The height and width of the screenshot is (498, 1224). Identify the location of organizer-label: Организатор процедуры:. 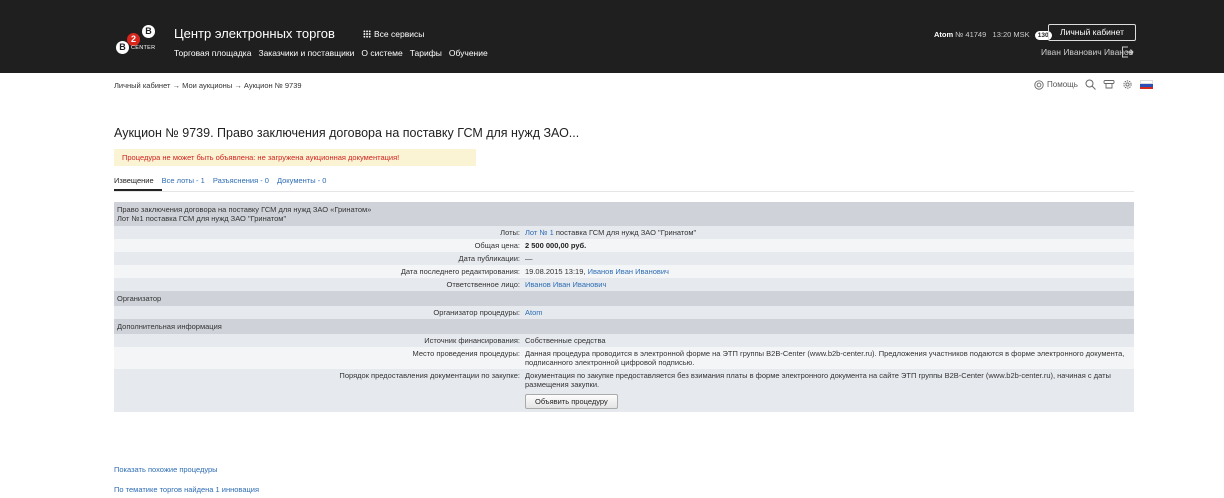
(318, 312).